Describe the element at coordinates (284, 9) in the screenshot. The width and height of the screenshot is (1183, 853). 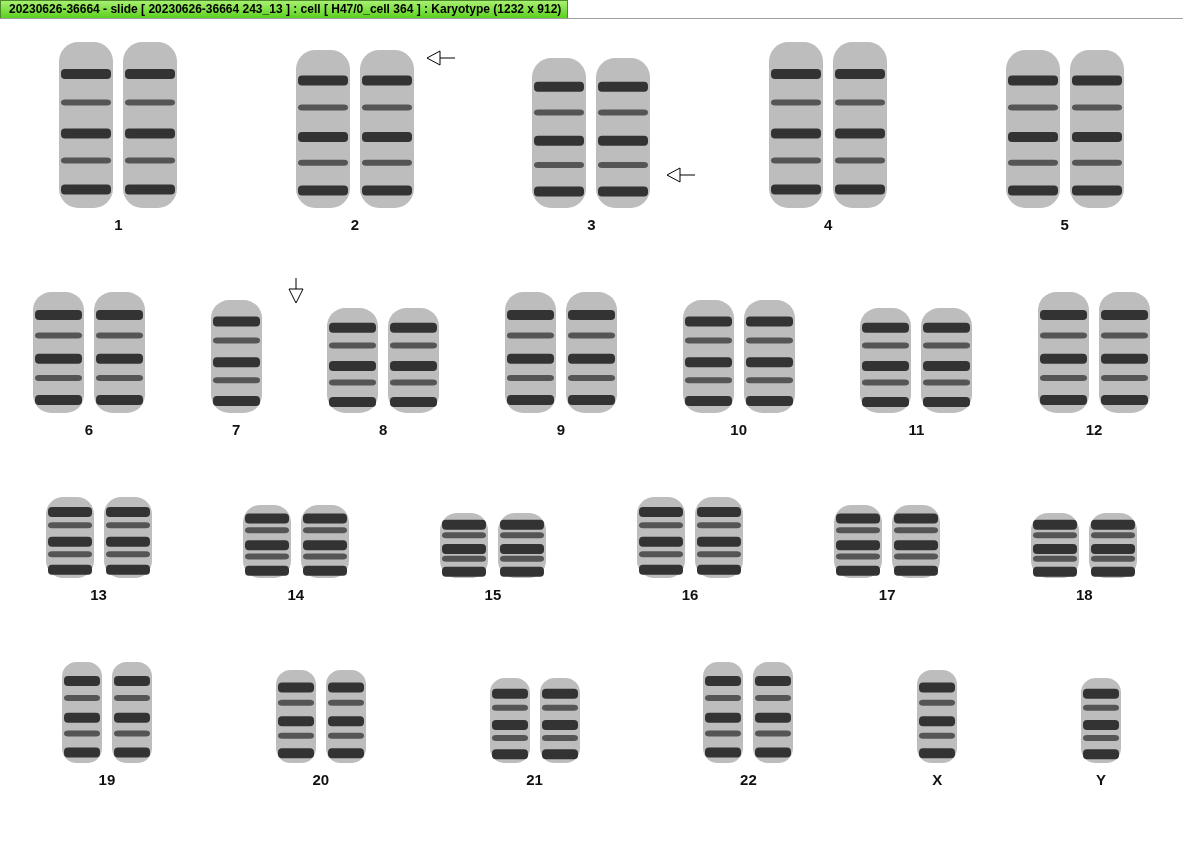
I see `window-title: 20230626-36664 - slide [ 20230626-36664 243_13 ] : cell [ H47/0_cell 364 ] : Karyotype (1232 x 912)` at that location.